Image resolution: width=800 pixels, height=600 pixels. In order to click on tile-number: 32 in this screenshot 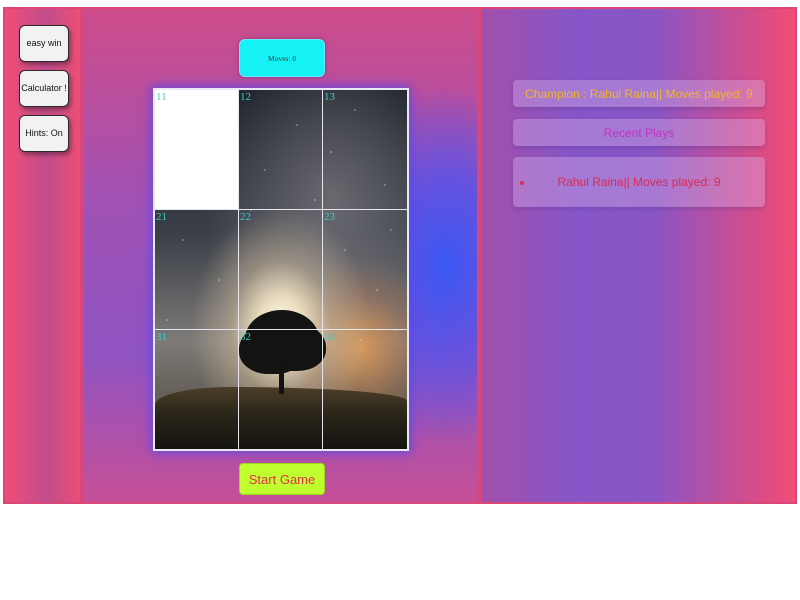, I will do `click(245, 337)`.